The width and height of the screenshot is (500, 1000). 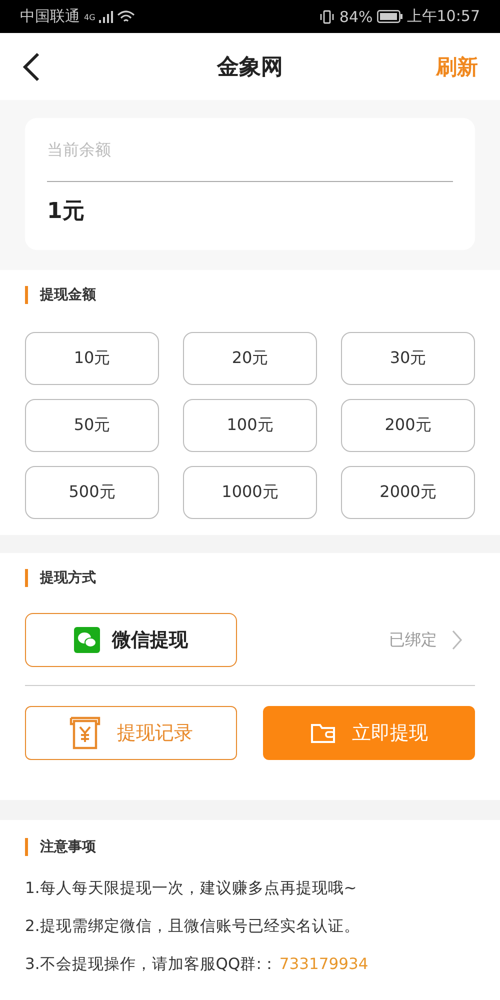 What do you see at coordinates (389, 16) in the screenshot?
I see `battery-icon` at bounding box center [389, 16].